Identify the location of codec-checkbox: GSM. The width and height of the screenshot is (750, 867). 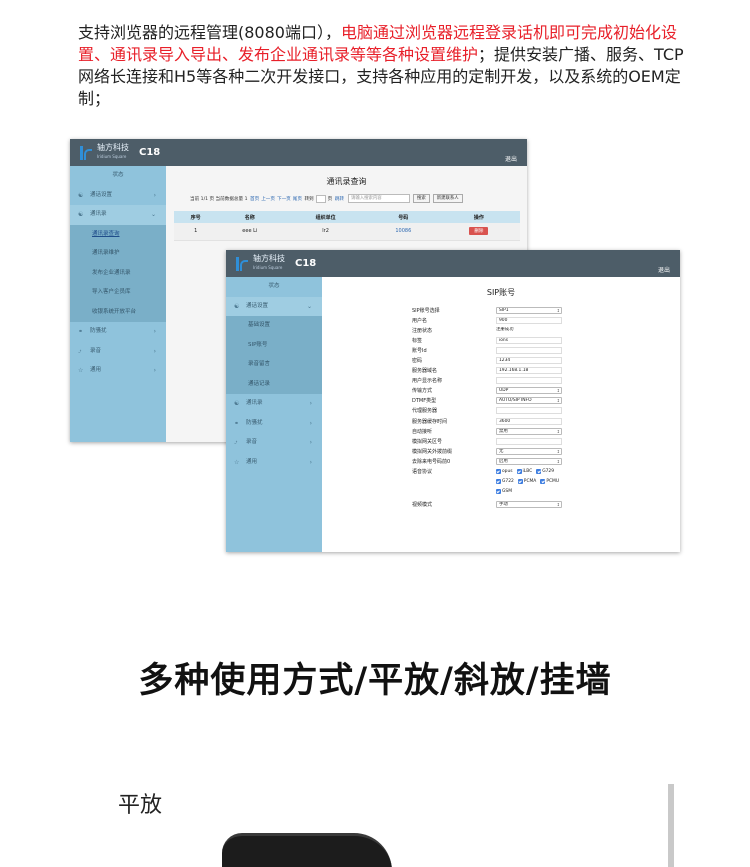
(504, 492).